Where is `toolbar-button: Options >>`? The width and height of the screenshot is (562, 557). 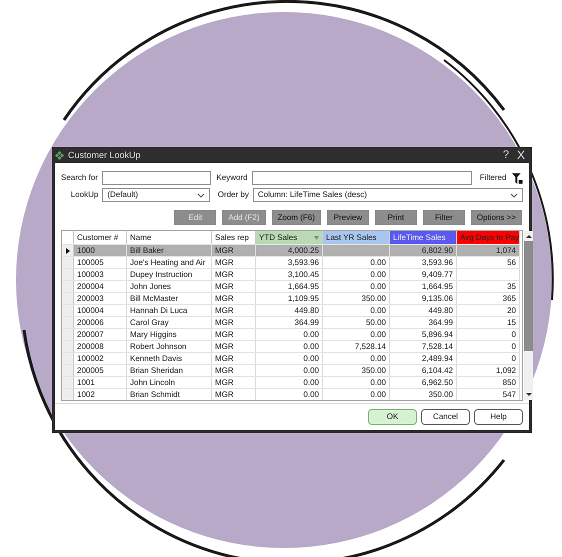 toolbar-button: Options >> is located at coordinates (496, 217).